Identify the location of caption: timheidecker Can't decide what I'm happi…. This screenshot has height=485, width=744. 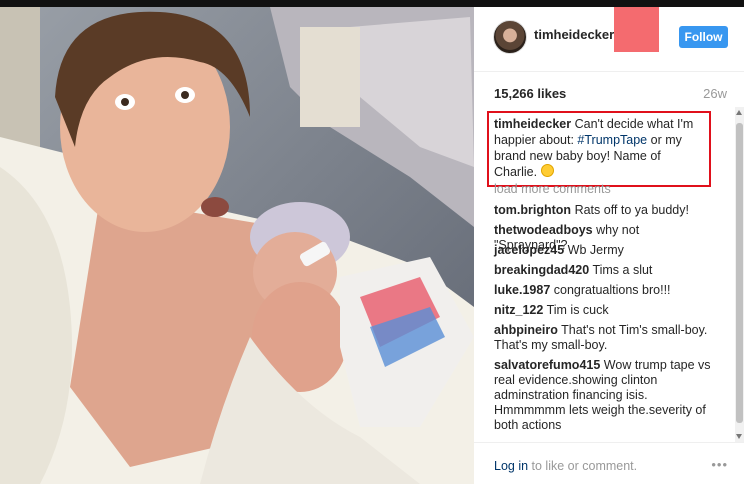
(599, 148).